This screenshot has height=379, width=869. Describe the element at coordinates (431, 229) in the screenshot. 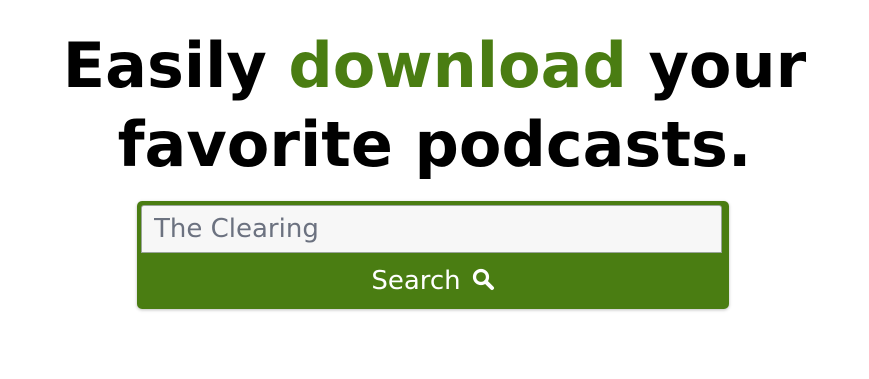

I see `podcast-search-input` at that location.